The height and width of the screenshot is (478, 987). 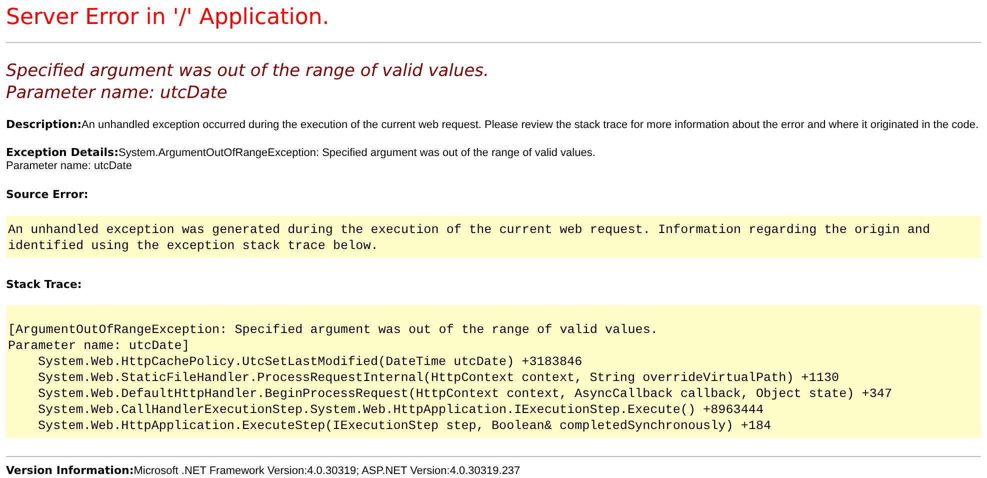 What do you see at coordinates (357, 153) in the screenshot?
I see `exception-details-text: System.ArgumentOutOfRangeException: Specified argument was out of the range of valid values.` at bounding box center [357, 153].